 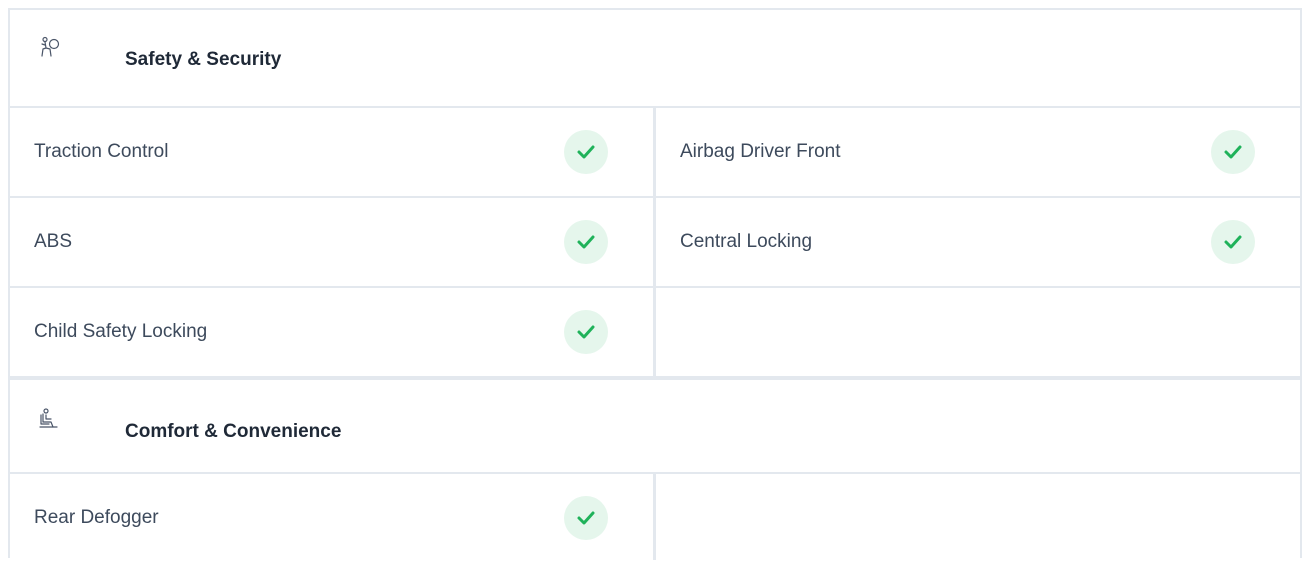 I want to click on seated-person-icon, so click(x=49, y=419).